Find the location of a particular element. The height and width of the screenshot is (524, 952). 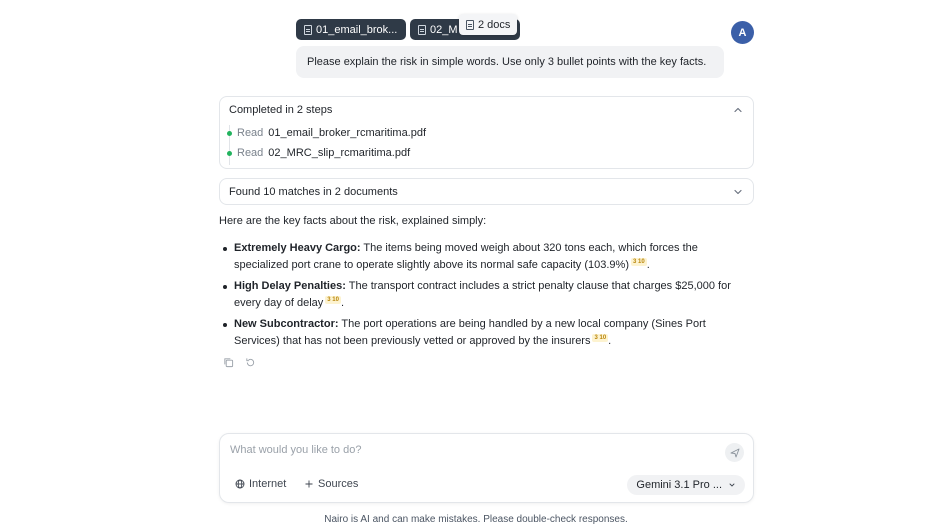

bullet-title: High Delay Penalties: is located at coordinates (290, 286).